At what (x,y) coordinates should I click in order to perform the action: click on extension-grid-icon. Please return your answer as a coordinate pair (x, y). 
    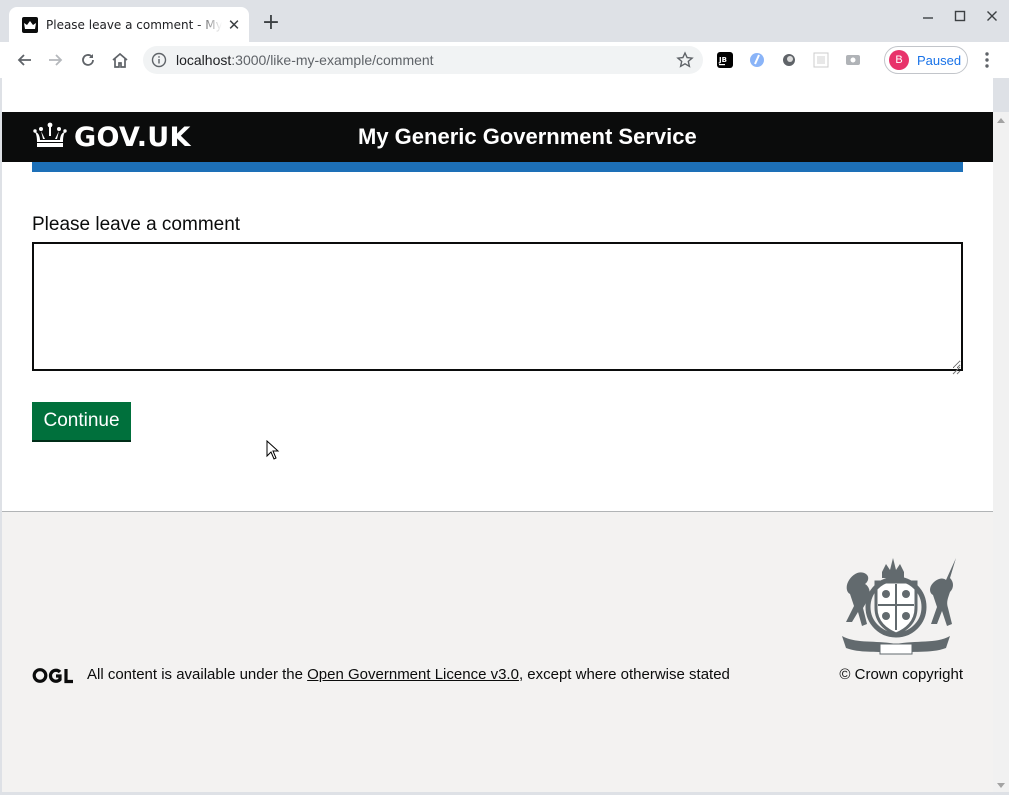
    Looking at the image, I should click on (821, 60).